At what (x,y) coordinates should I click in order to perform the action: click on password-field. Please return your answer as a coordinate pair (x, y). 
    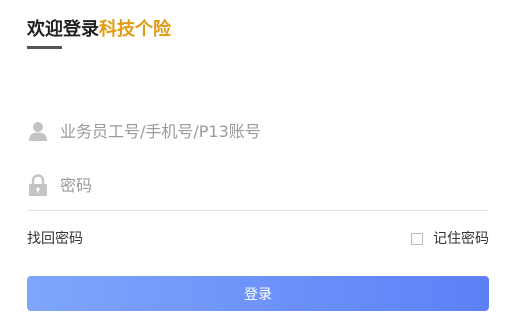
    Looking at the image, I should click on (258, 185).